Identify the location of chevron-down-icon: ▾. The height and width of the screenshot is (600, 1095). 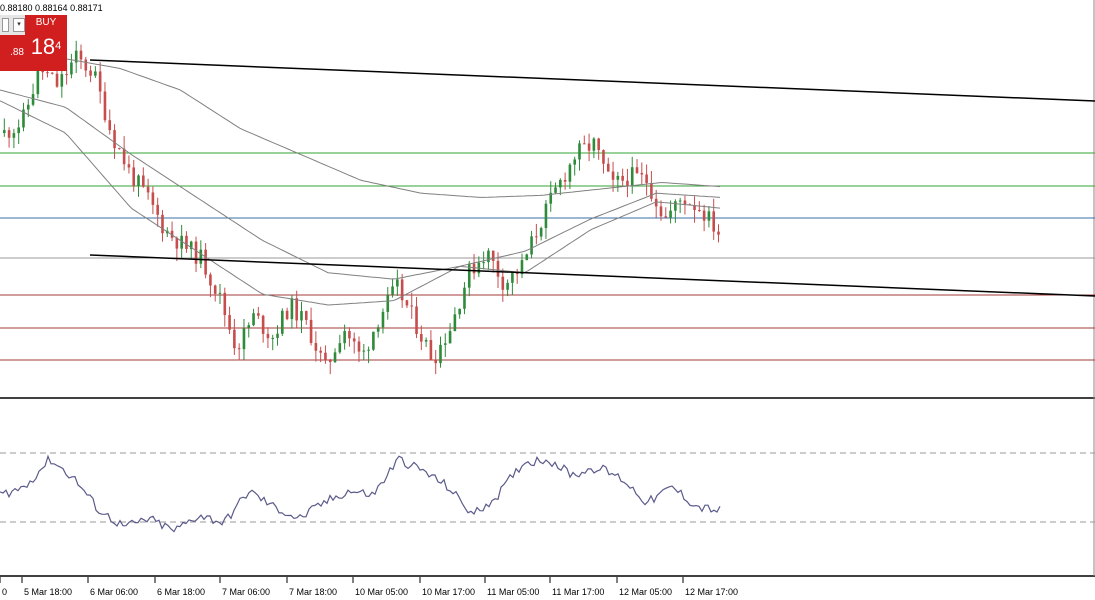
(19, 25).